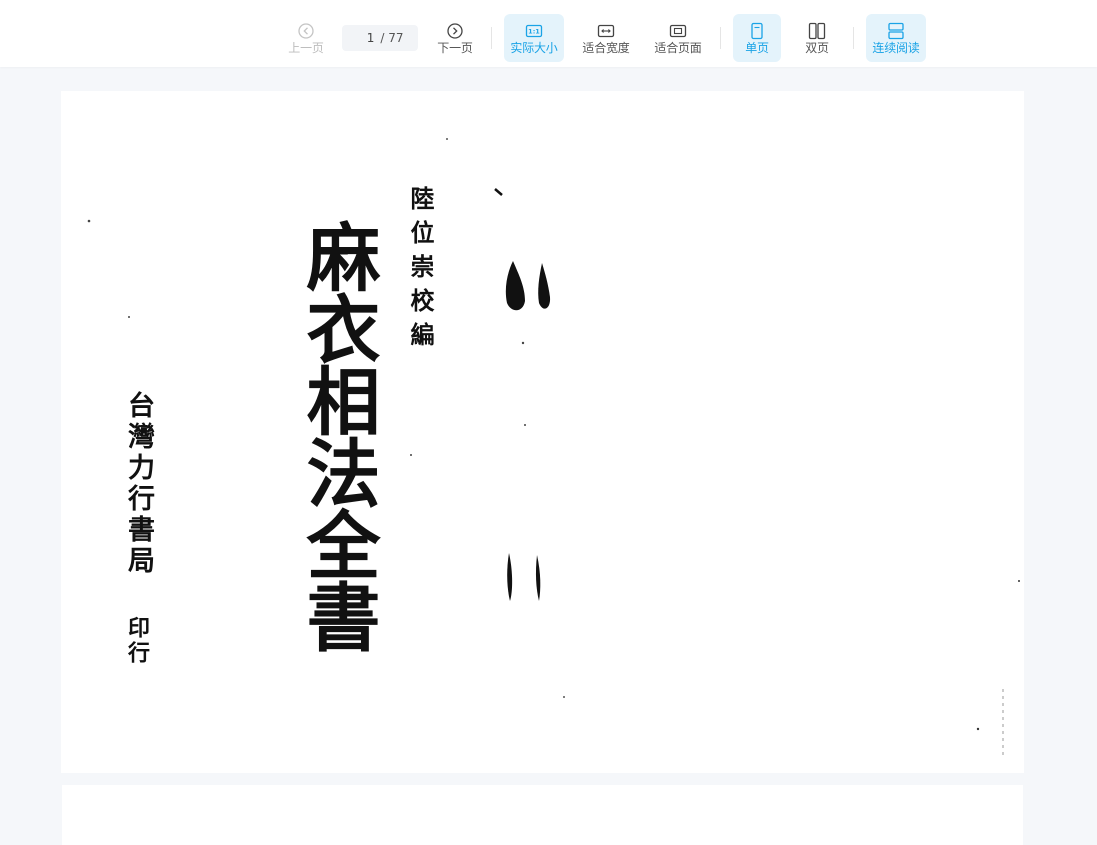  I want to click on chevron-left-circle-icon, so click(306, 31).